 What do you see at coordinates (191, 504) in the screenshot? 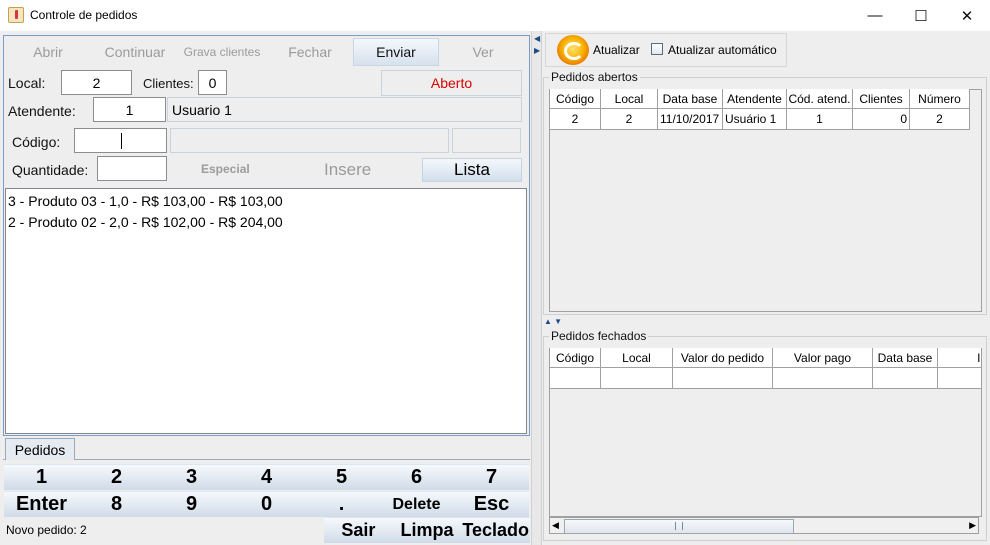
I see `key-9: 9` at bounding box center [191, 504].